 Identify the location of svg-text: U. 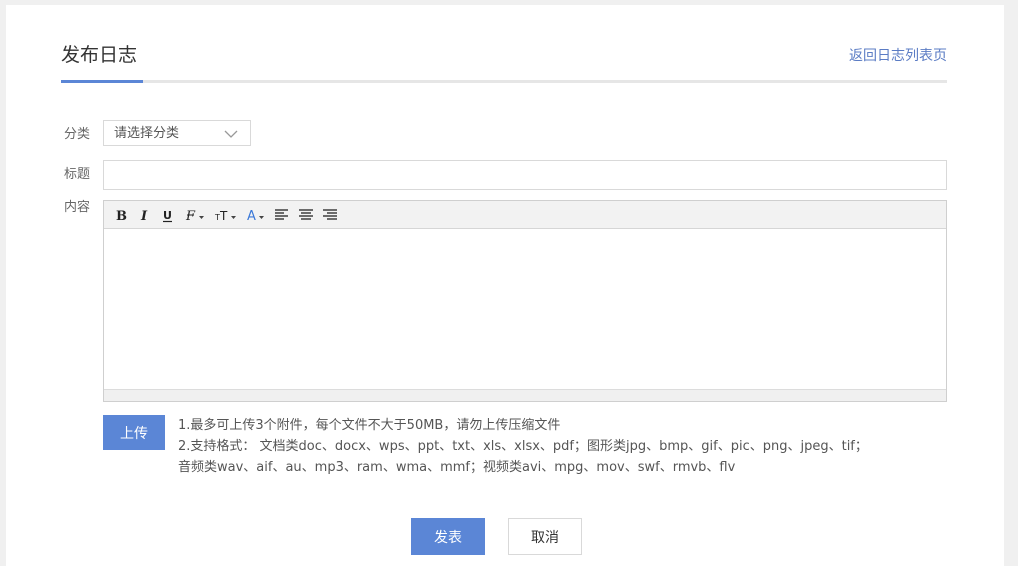
(167, 215).